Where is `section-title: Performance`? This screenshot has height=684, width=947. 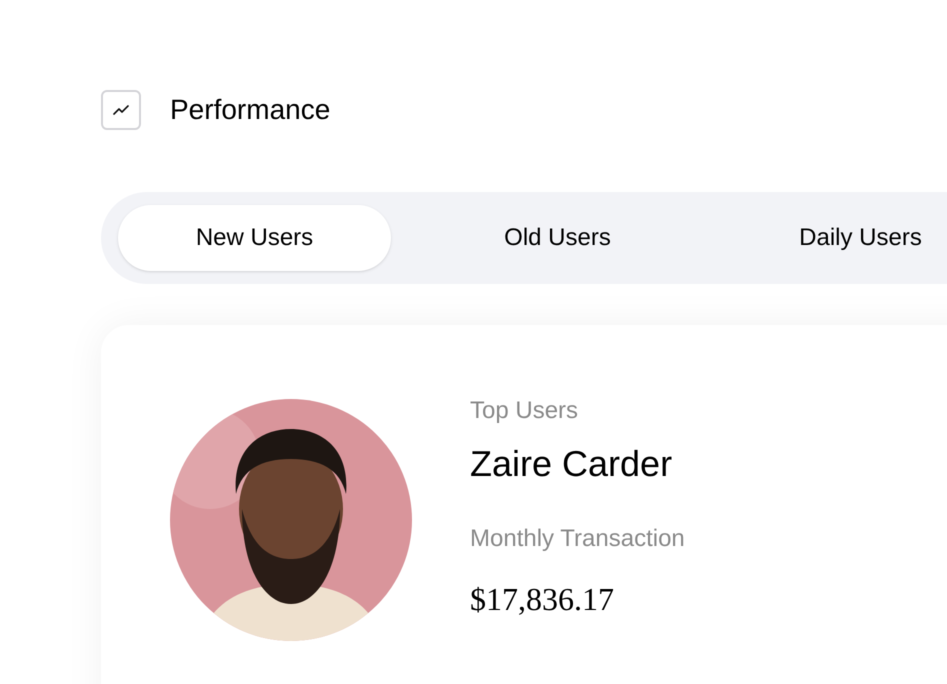 section-title: Performance is located at coordinates (250, 110).